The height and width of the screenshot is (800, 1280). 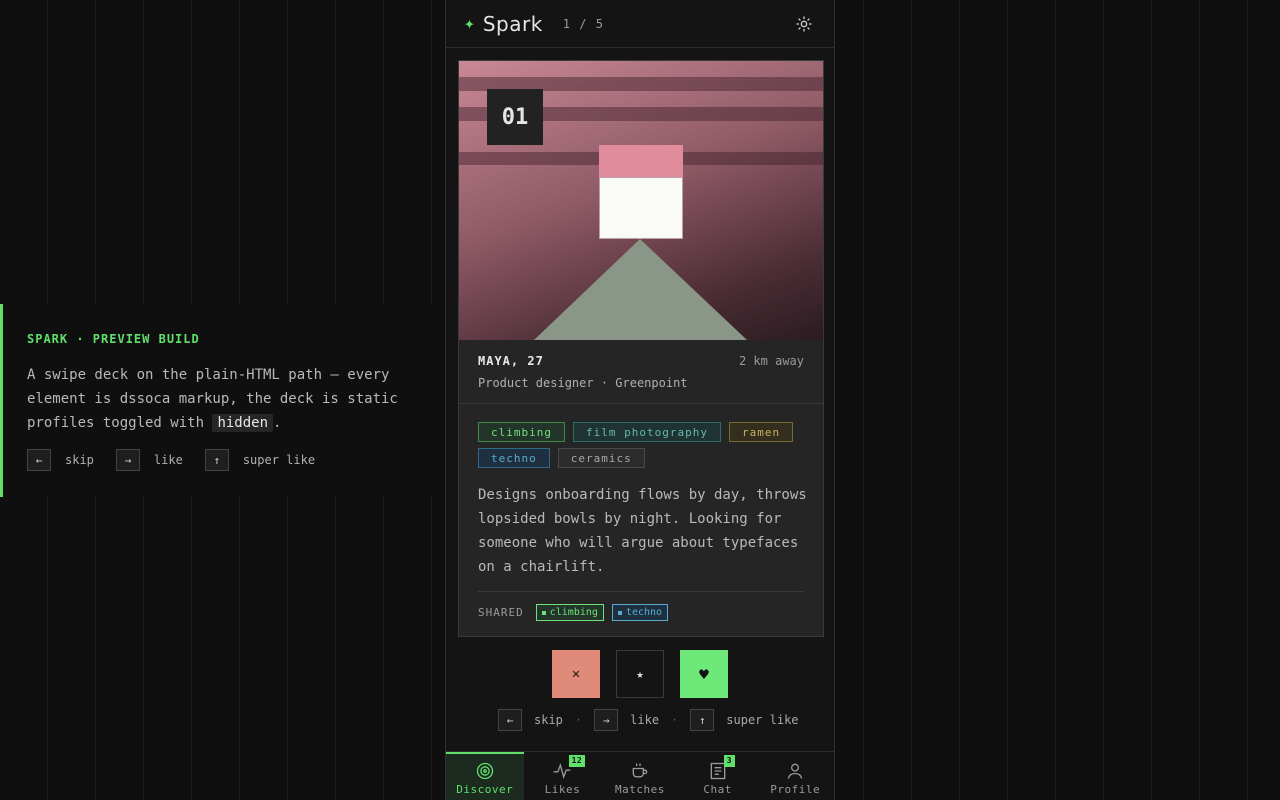 I want to click on action-buttons: ✕ ★ ♥, so click(x=640, y=674).